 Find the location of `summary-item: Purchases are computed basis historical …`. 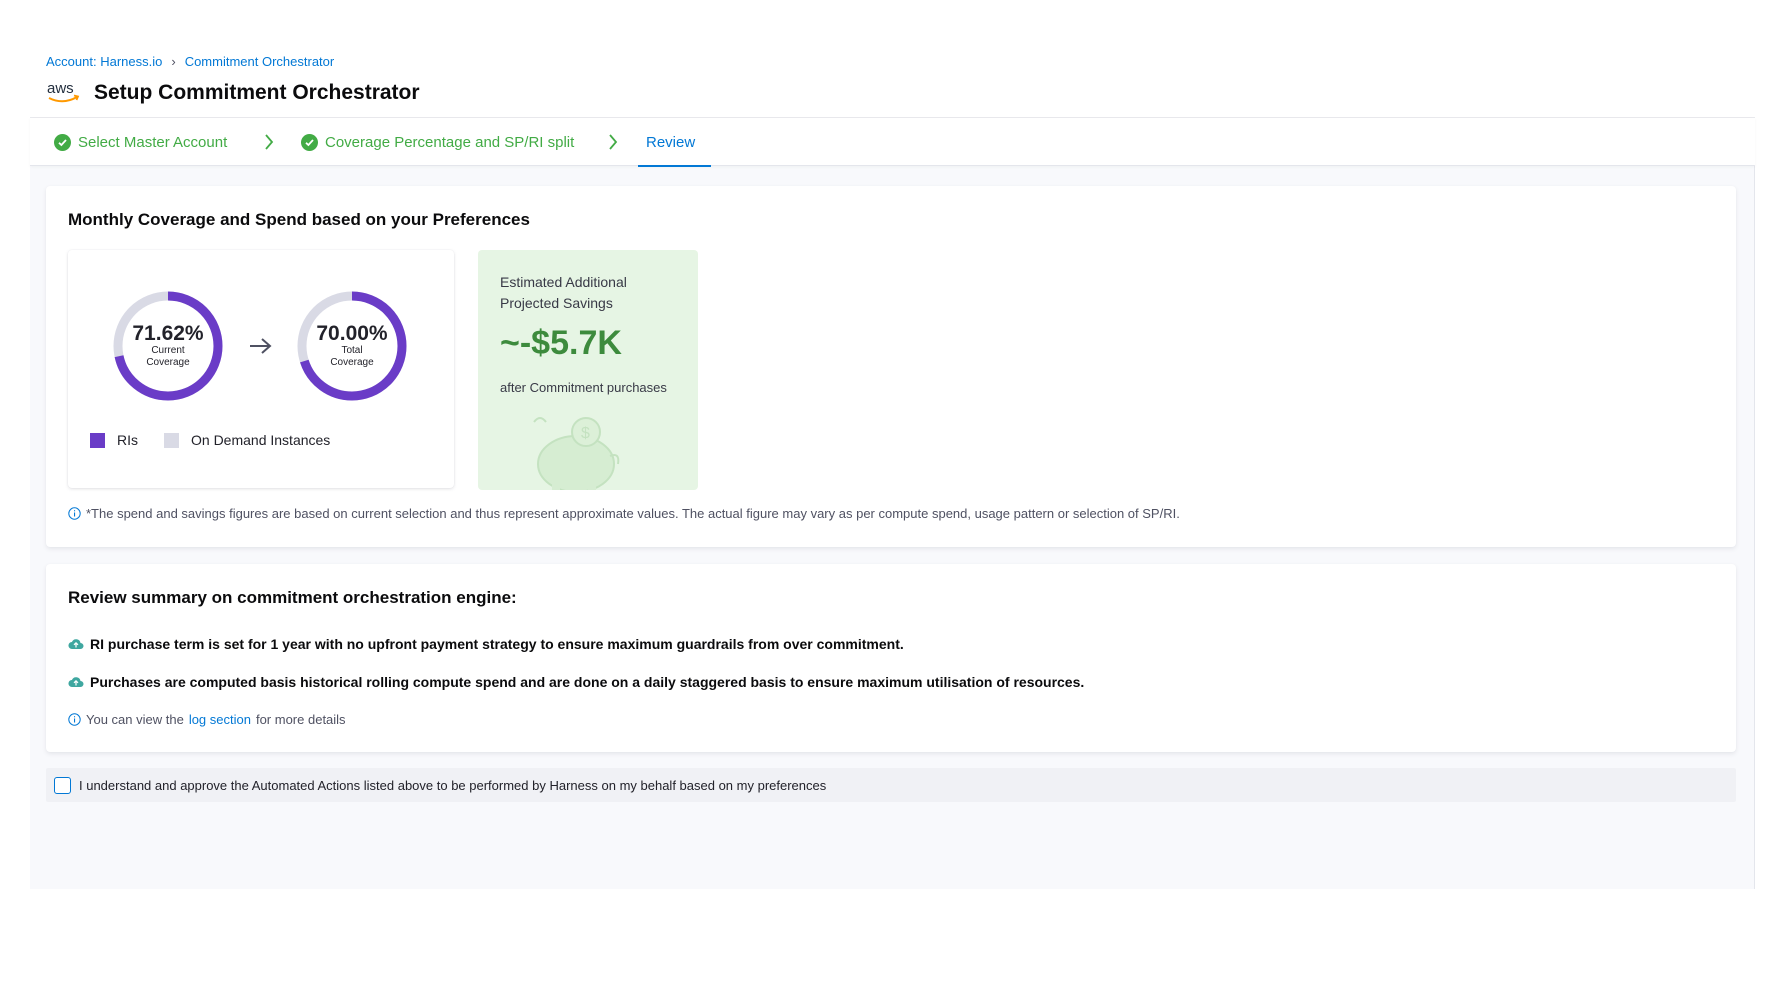

summary-item: Purchases are computed basis historical … is located at coordinates (576, 682).